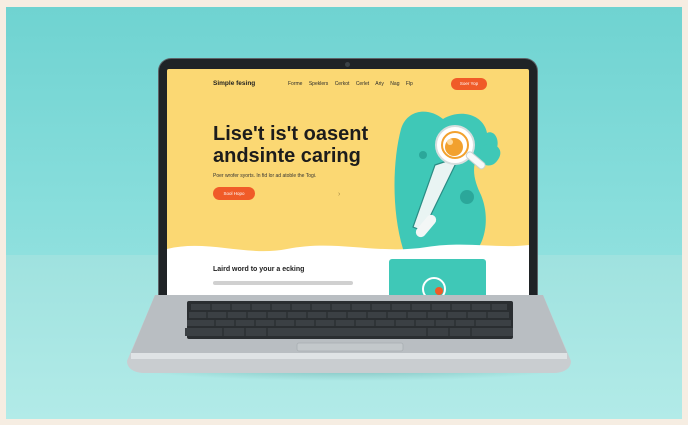  What do you see at coordinates (259, 269) in the screenshot?
I see `section-title: Laird word to your a ecking` at bounding box center [259, 269].